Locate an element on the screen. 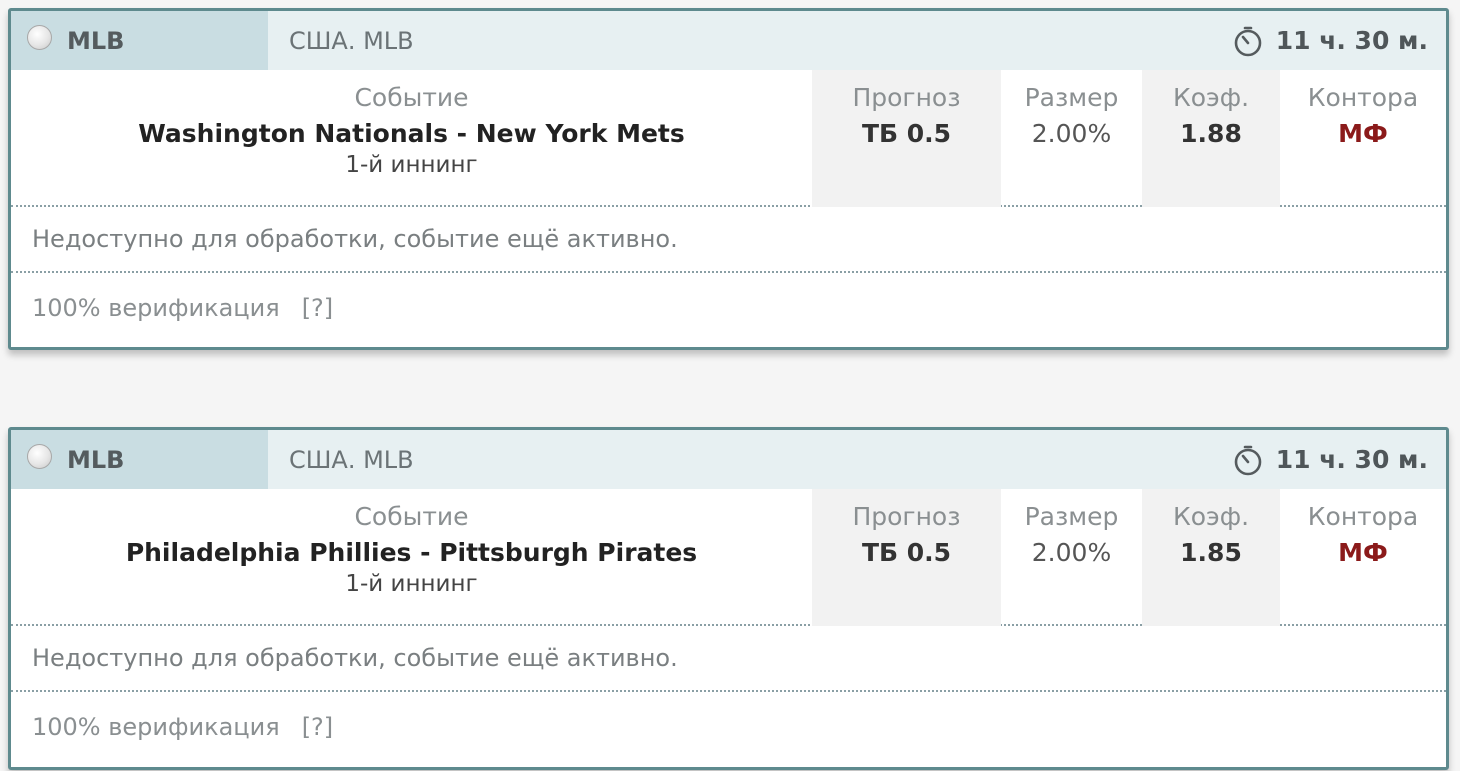 The image size is (1460, 771). odds-column: Коэф. 1.88 is located at coordinates (1211, 138).